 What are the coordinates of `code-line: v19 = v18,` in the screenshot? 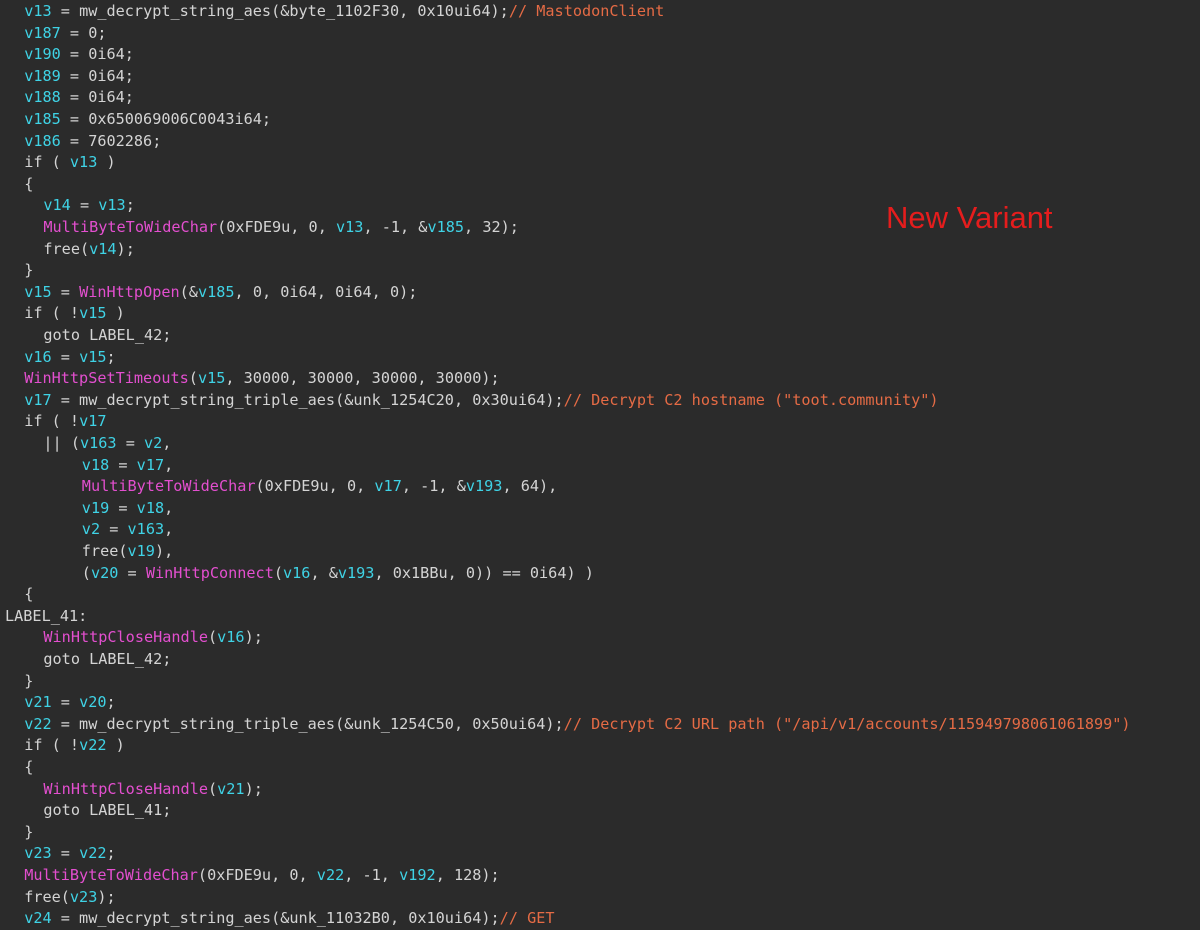 It's located at (127, 509).